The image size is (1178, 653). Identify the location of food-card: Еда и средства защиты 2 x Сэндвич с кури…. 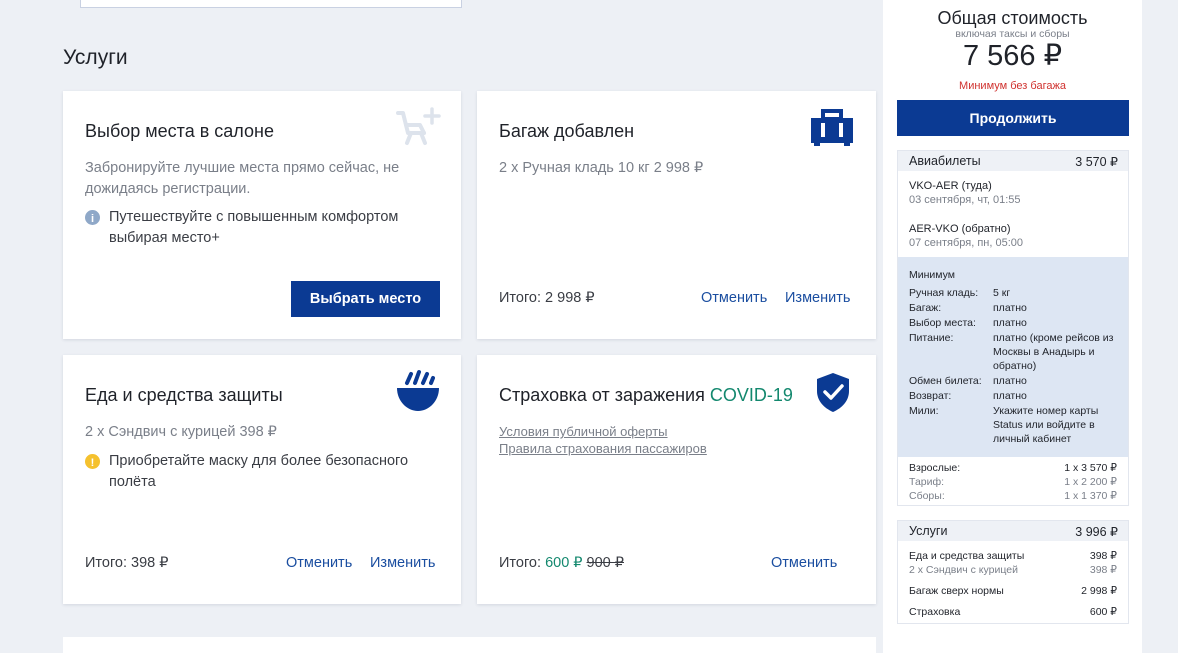
(262, 479).